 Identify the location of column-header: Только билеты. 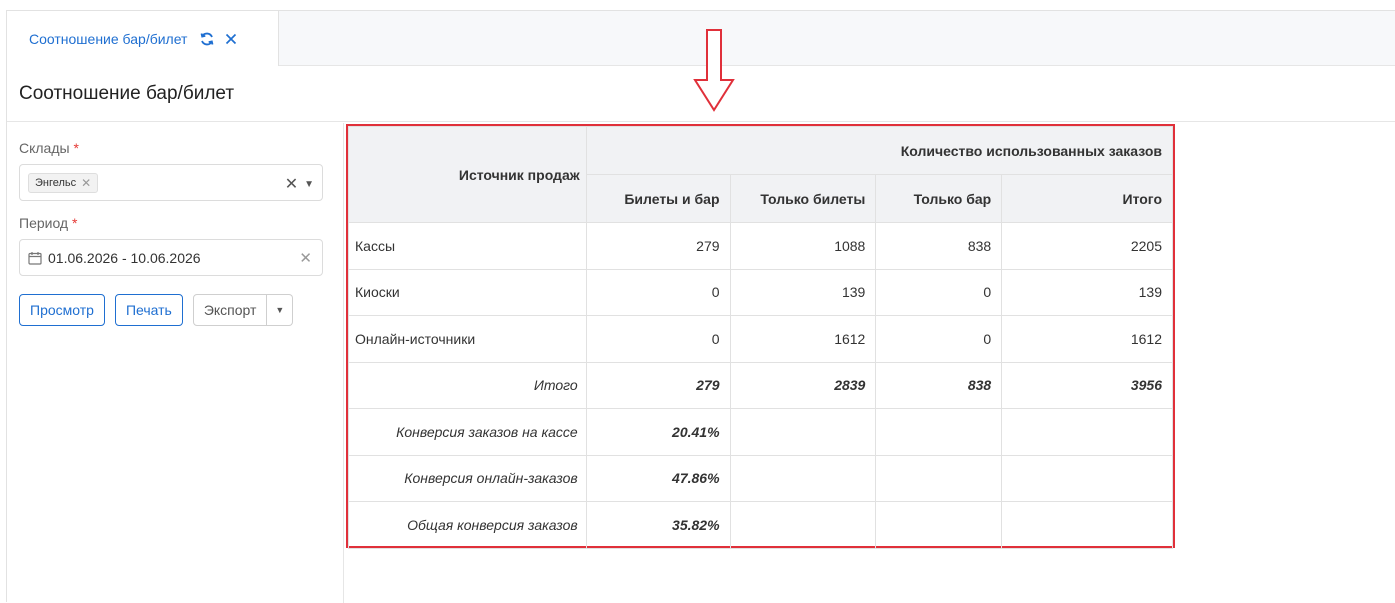
(803, 198).